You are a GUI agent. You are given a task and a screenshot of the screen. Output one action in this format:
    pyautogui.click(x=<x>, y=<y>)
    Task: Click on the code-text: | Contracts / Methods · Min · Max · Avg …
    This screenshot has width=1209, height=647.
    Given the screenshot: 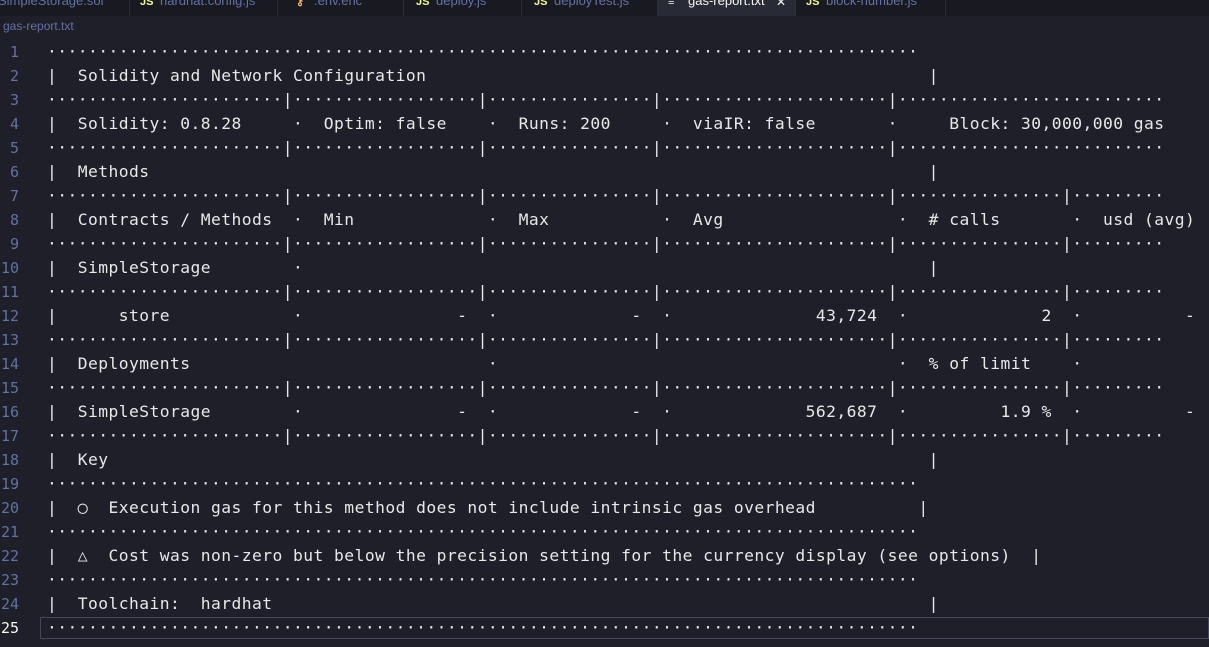 What is the action you would take?
    pyautogui.click(x=628, y=220)
    